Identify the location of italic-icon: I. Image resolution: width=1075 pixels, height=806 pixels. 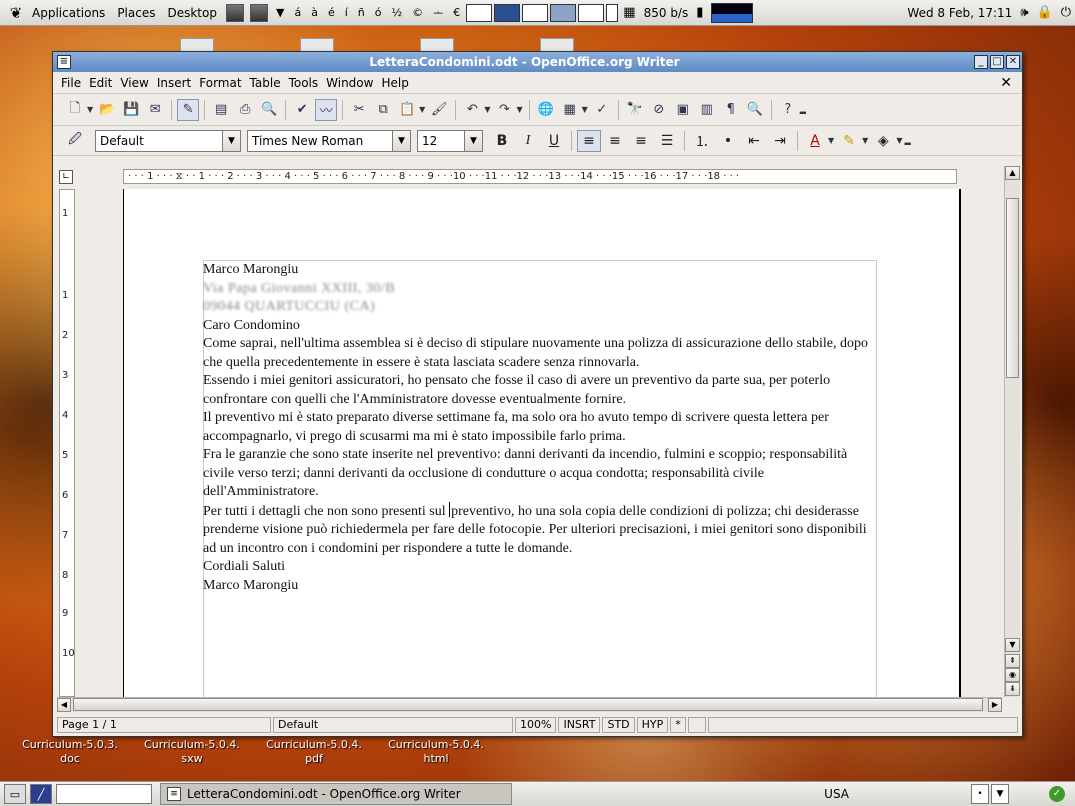
(528, 141).